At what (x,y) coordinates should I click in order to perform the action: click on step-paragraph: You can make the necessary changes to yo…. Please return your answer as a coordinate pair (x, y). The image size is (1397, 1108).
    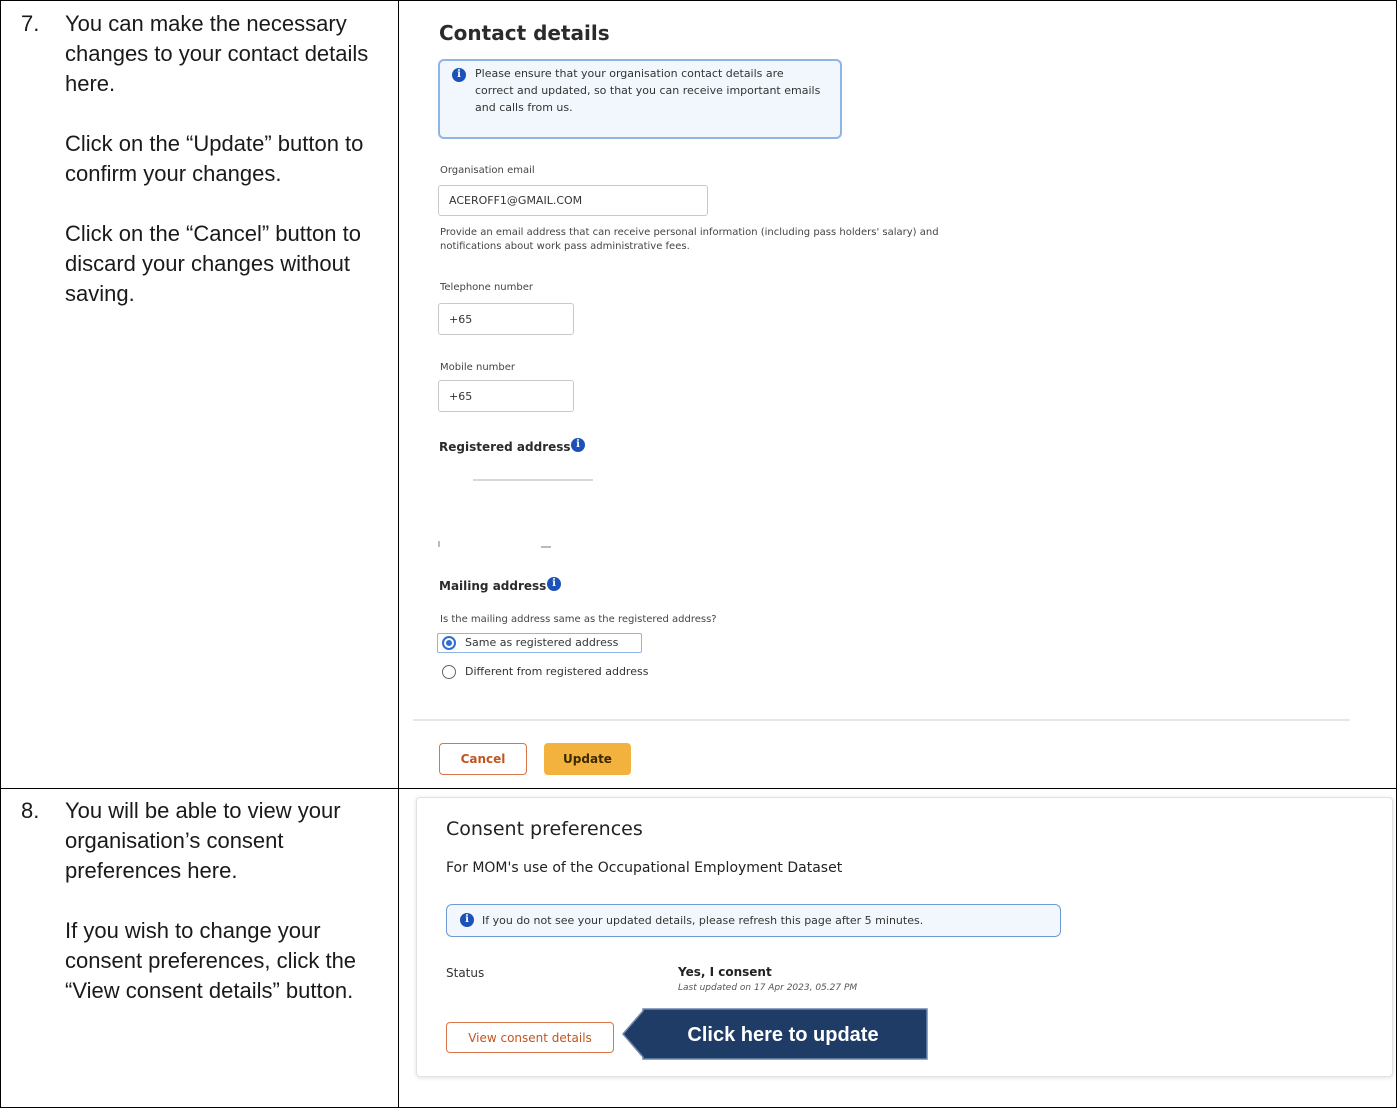
    Looking at the image, I should click on (217, 53).